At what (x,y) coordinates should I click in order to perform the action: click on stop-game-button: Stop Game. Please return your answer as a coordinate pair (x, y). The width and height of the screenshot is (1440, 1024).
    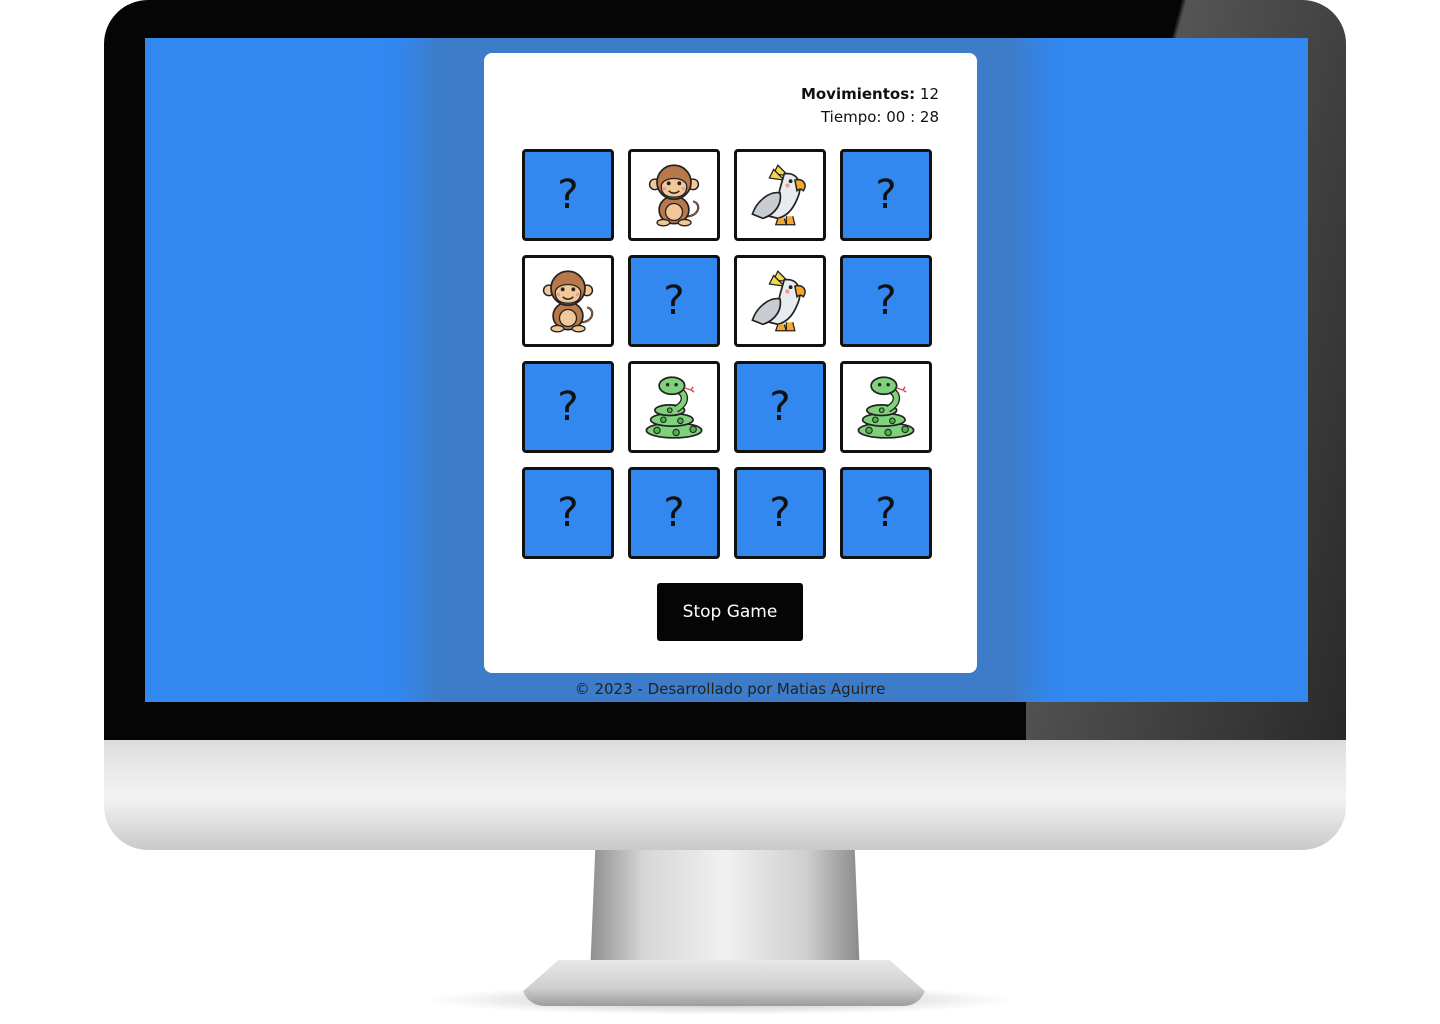
    Looking at the image, I should click on (730, 612).